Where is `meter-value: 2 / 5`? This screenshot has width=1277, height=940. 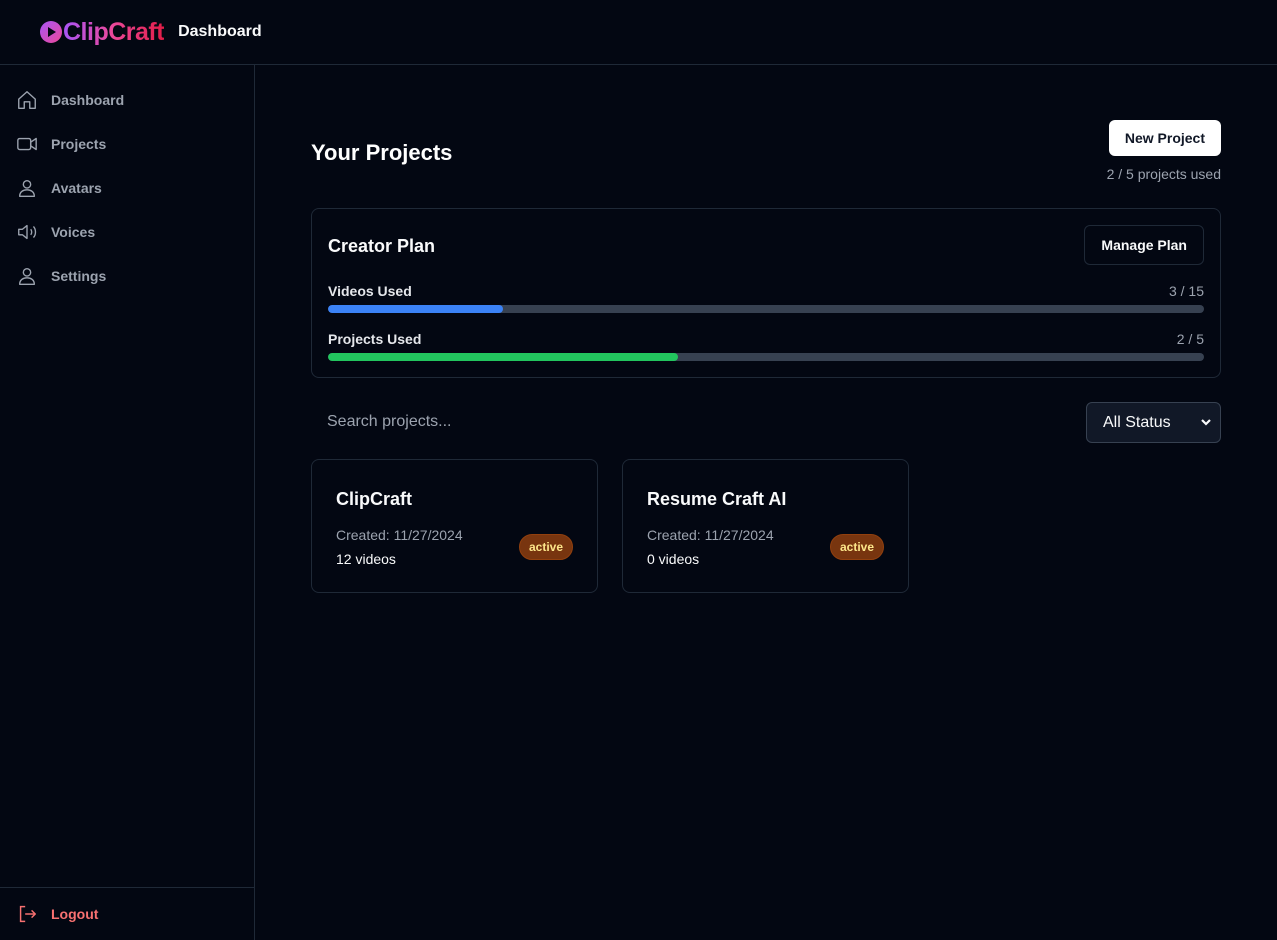 meter-value: 2 / 5 is located at coordinates (1190, 339).